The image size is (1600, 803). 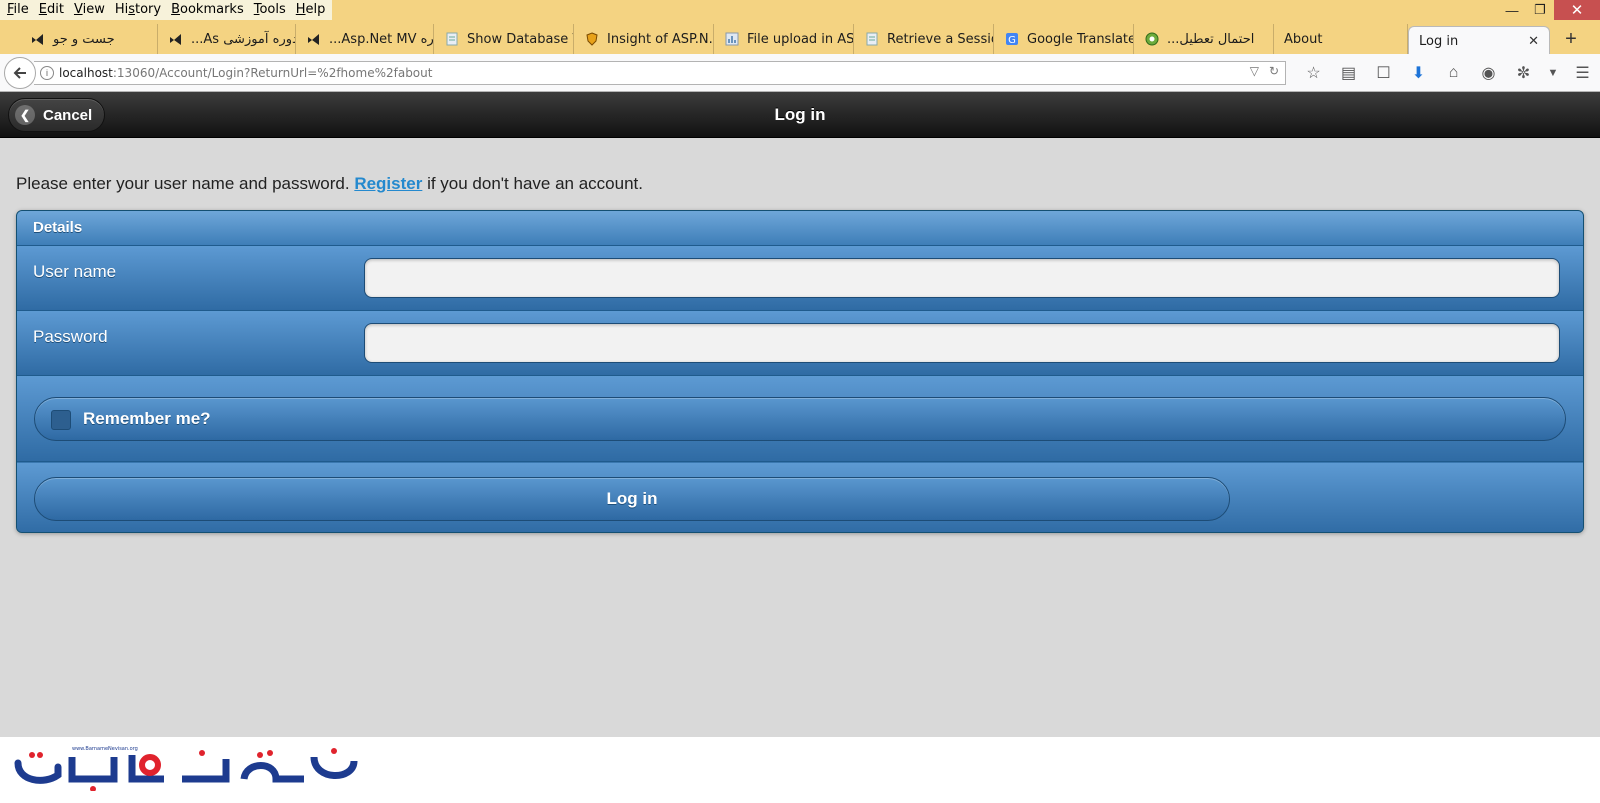 I want to click on toolbar: ☆ ▤ ☐ ⬇ ⌂ ◉ ✼ ▼ ☰, so click(x=1448, y=73).